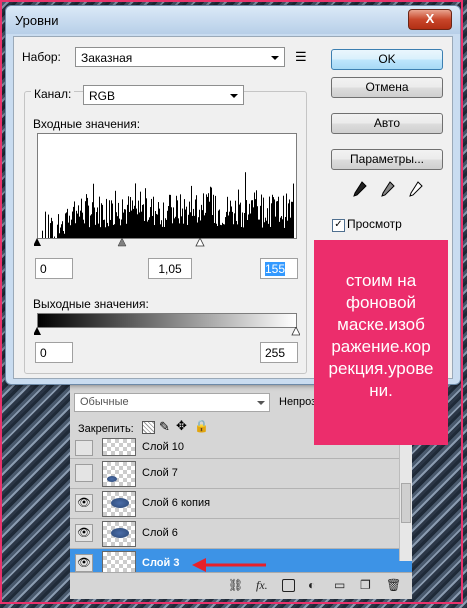 The height and width of the screenshot is (608, 467). I want to click on blend-mode-select: Обычные, so click(172, 402).